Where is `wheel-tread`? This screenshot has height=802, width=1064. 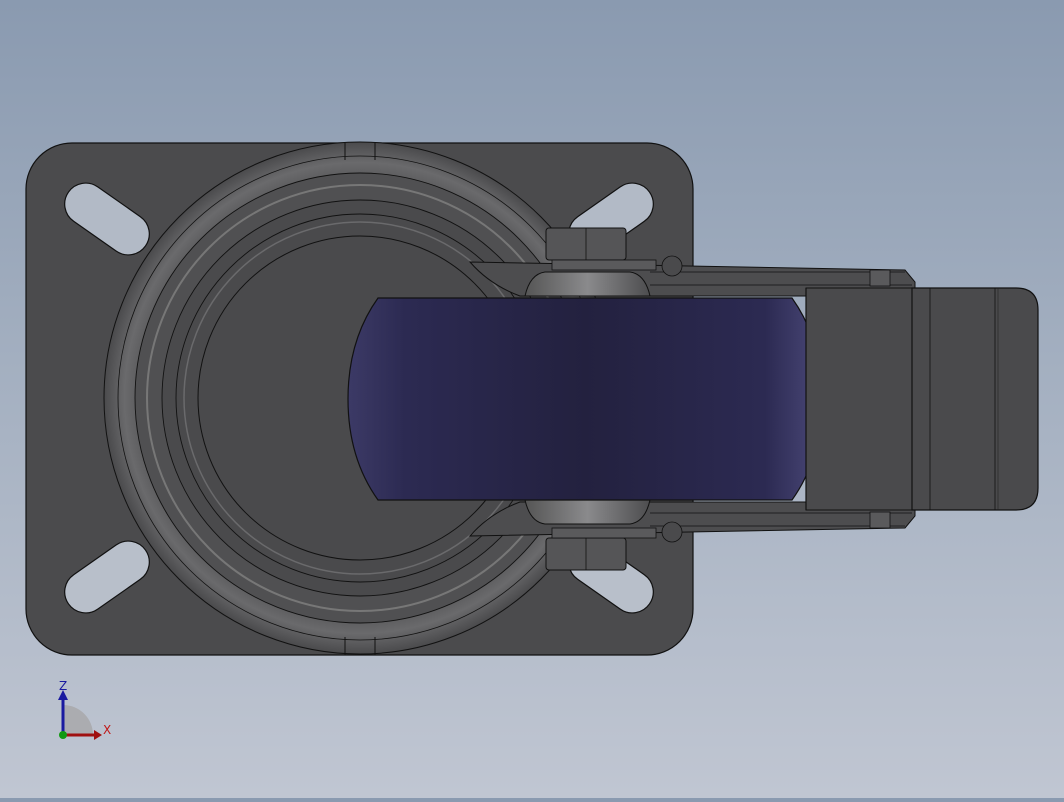 wheel-tread is located at coordinates (585, 399).